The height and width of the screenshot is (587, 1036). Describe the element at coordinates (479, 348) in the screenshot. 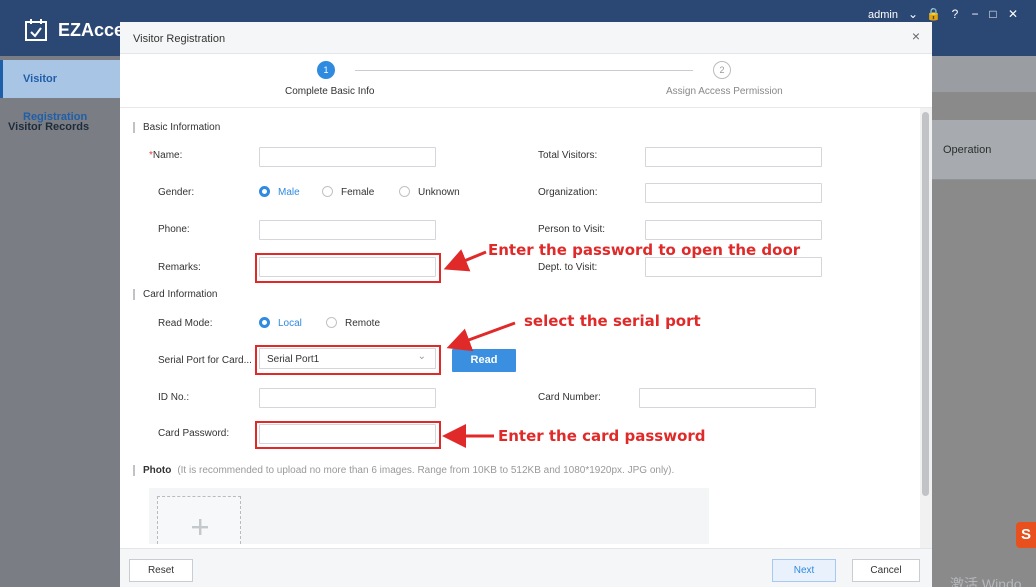

I see `annotation-arrows` at that location.